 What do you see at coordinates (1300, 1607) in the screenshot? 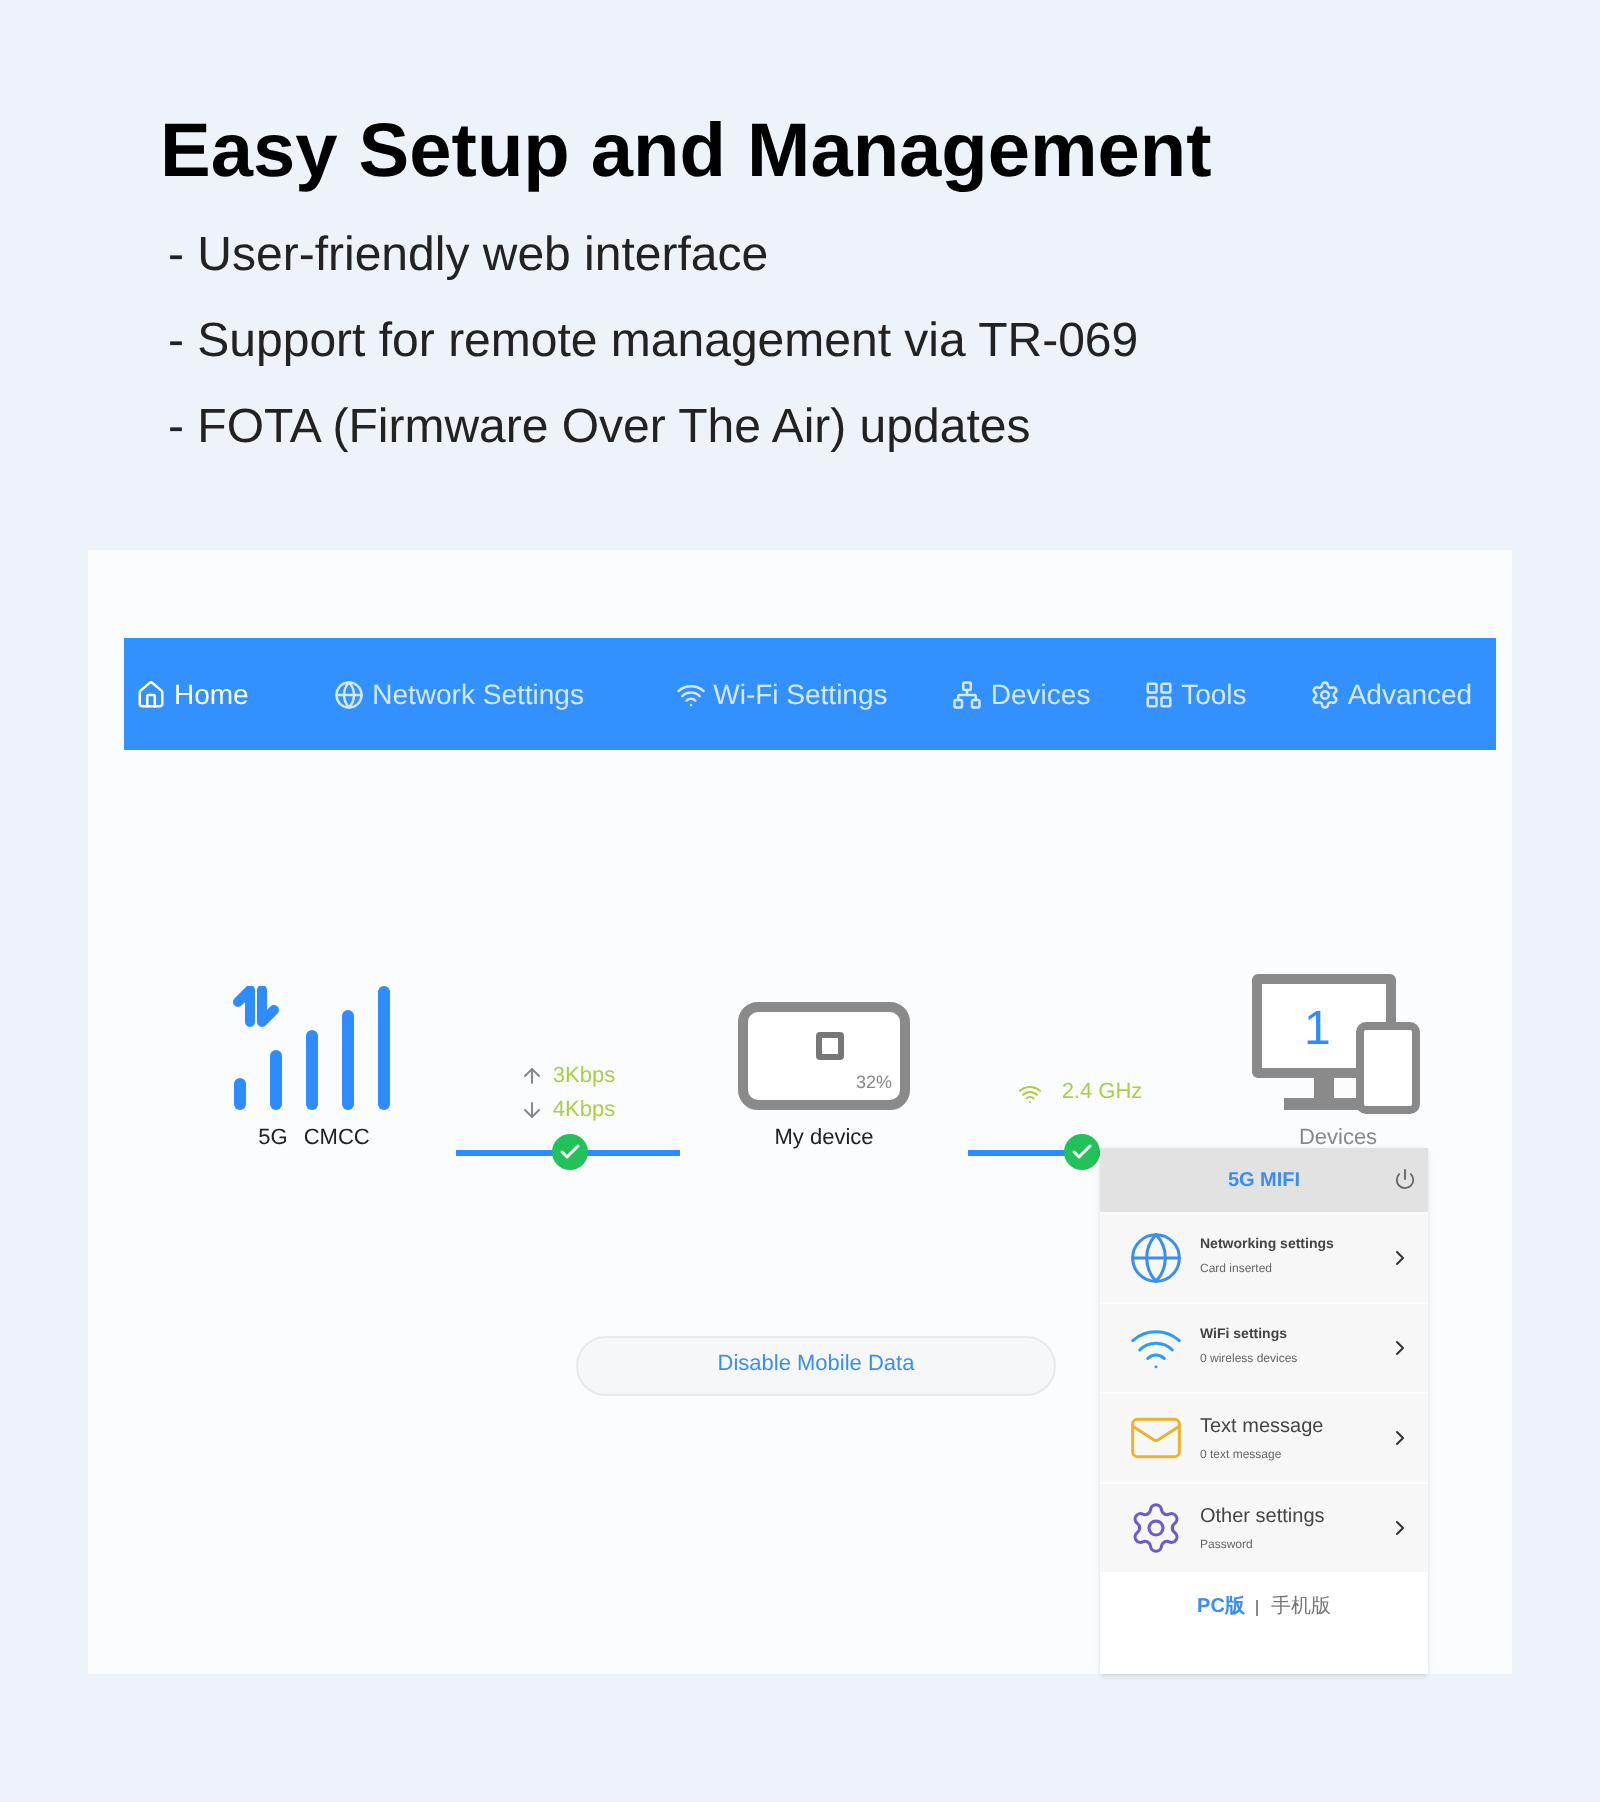
I see `version-link: 手机版` at bounding box center [1300, 1607].